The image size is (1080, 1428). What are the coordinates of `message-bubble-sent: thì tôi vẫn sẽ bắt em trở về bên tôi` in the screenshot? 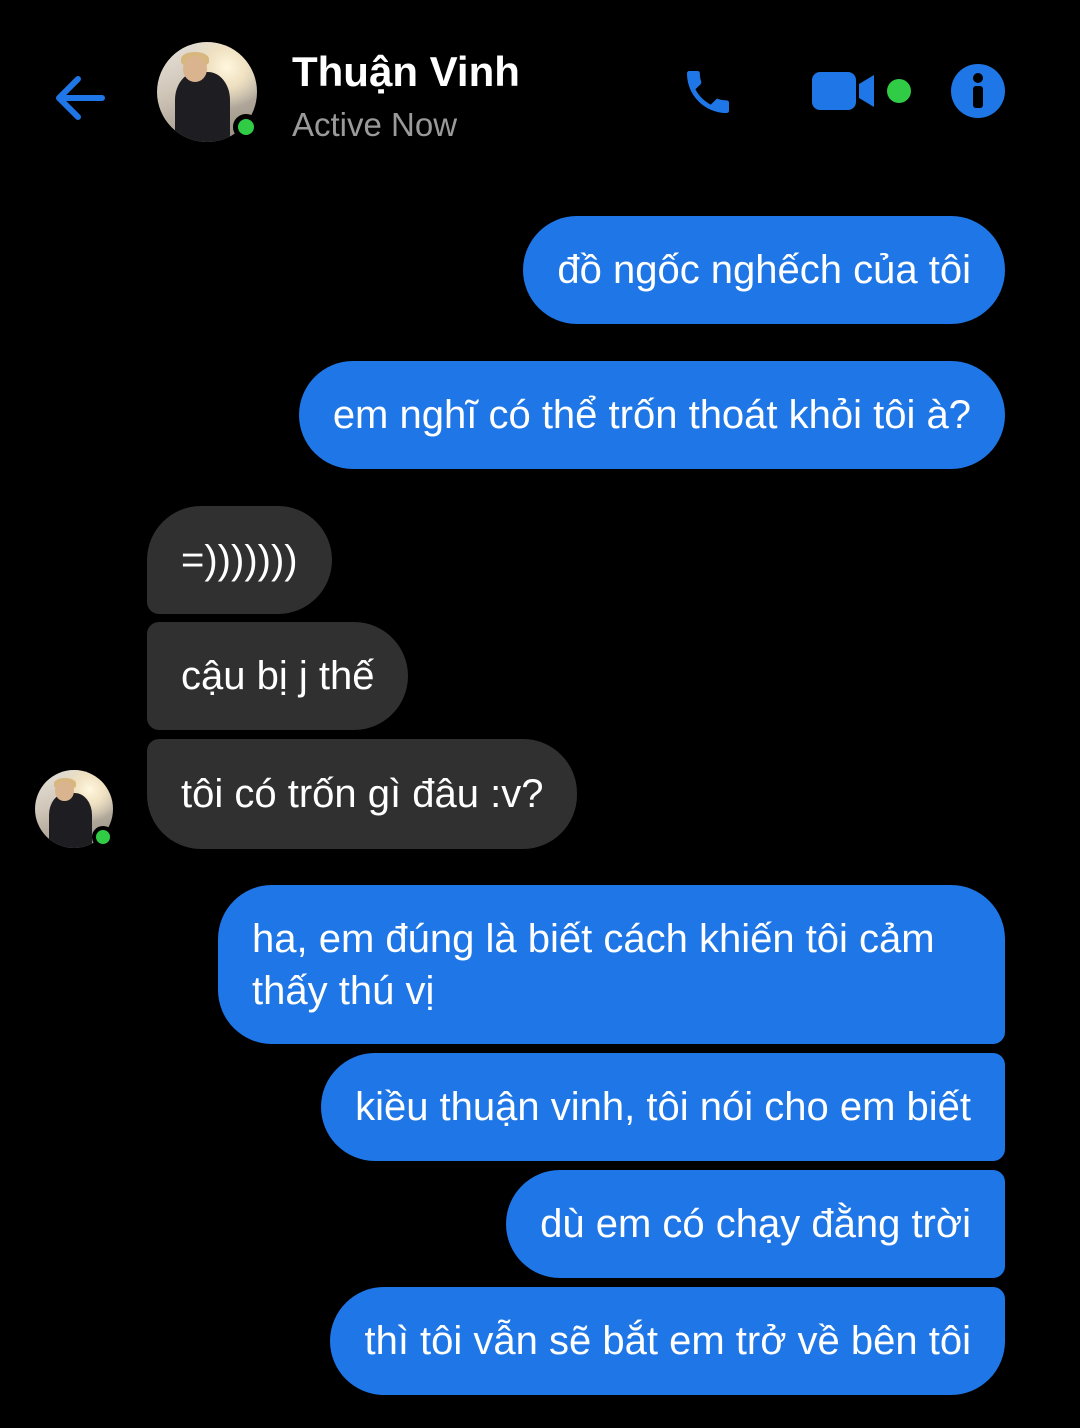 It's located at (667, 1341).